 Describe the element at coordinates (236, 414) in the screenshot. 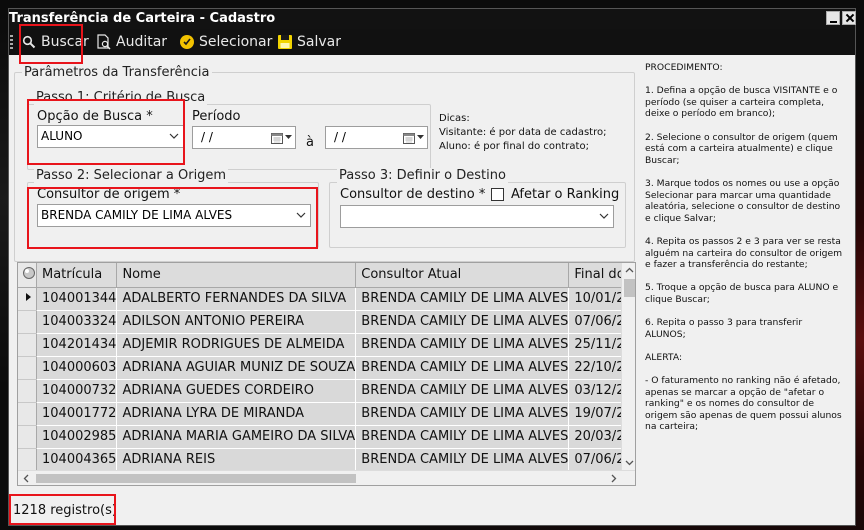

I see `cell-nome: ADRIANA LYRA DE MIRANDA` at that location.